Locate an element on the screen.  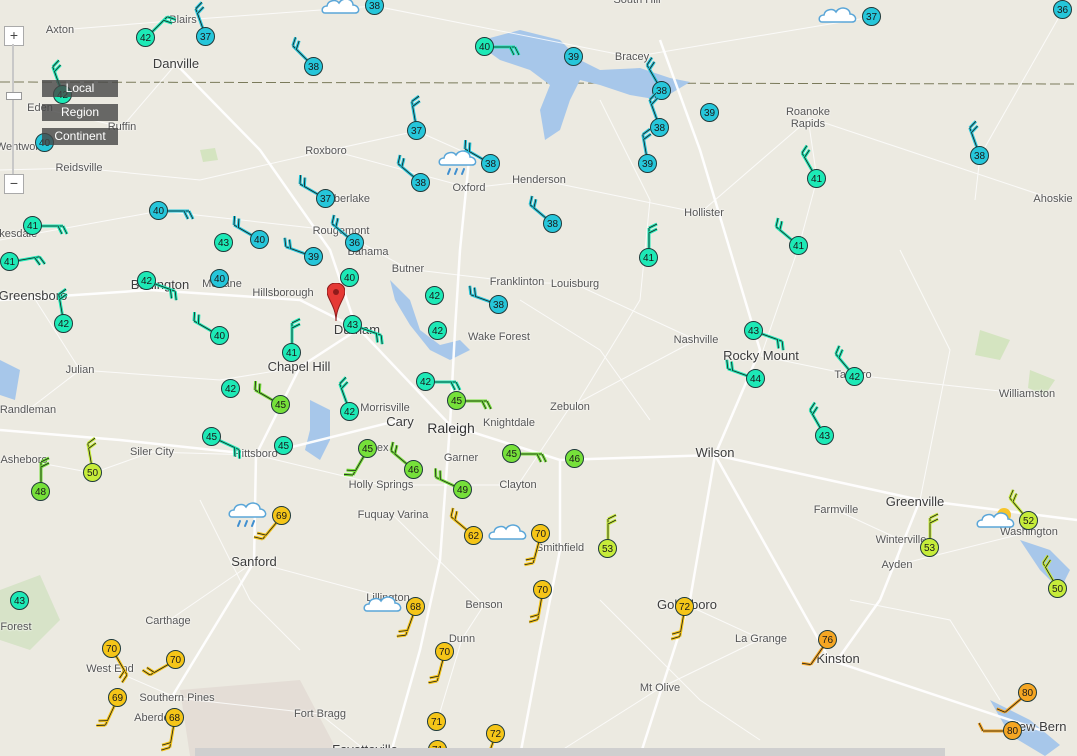
place-label: Reidsville is located at coordinates (79, 168).